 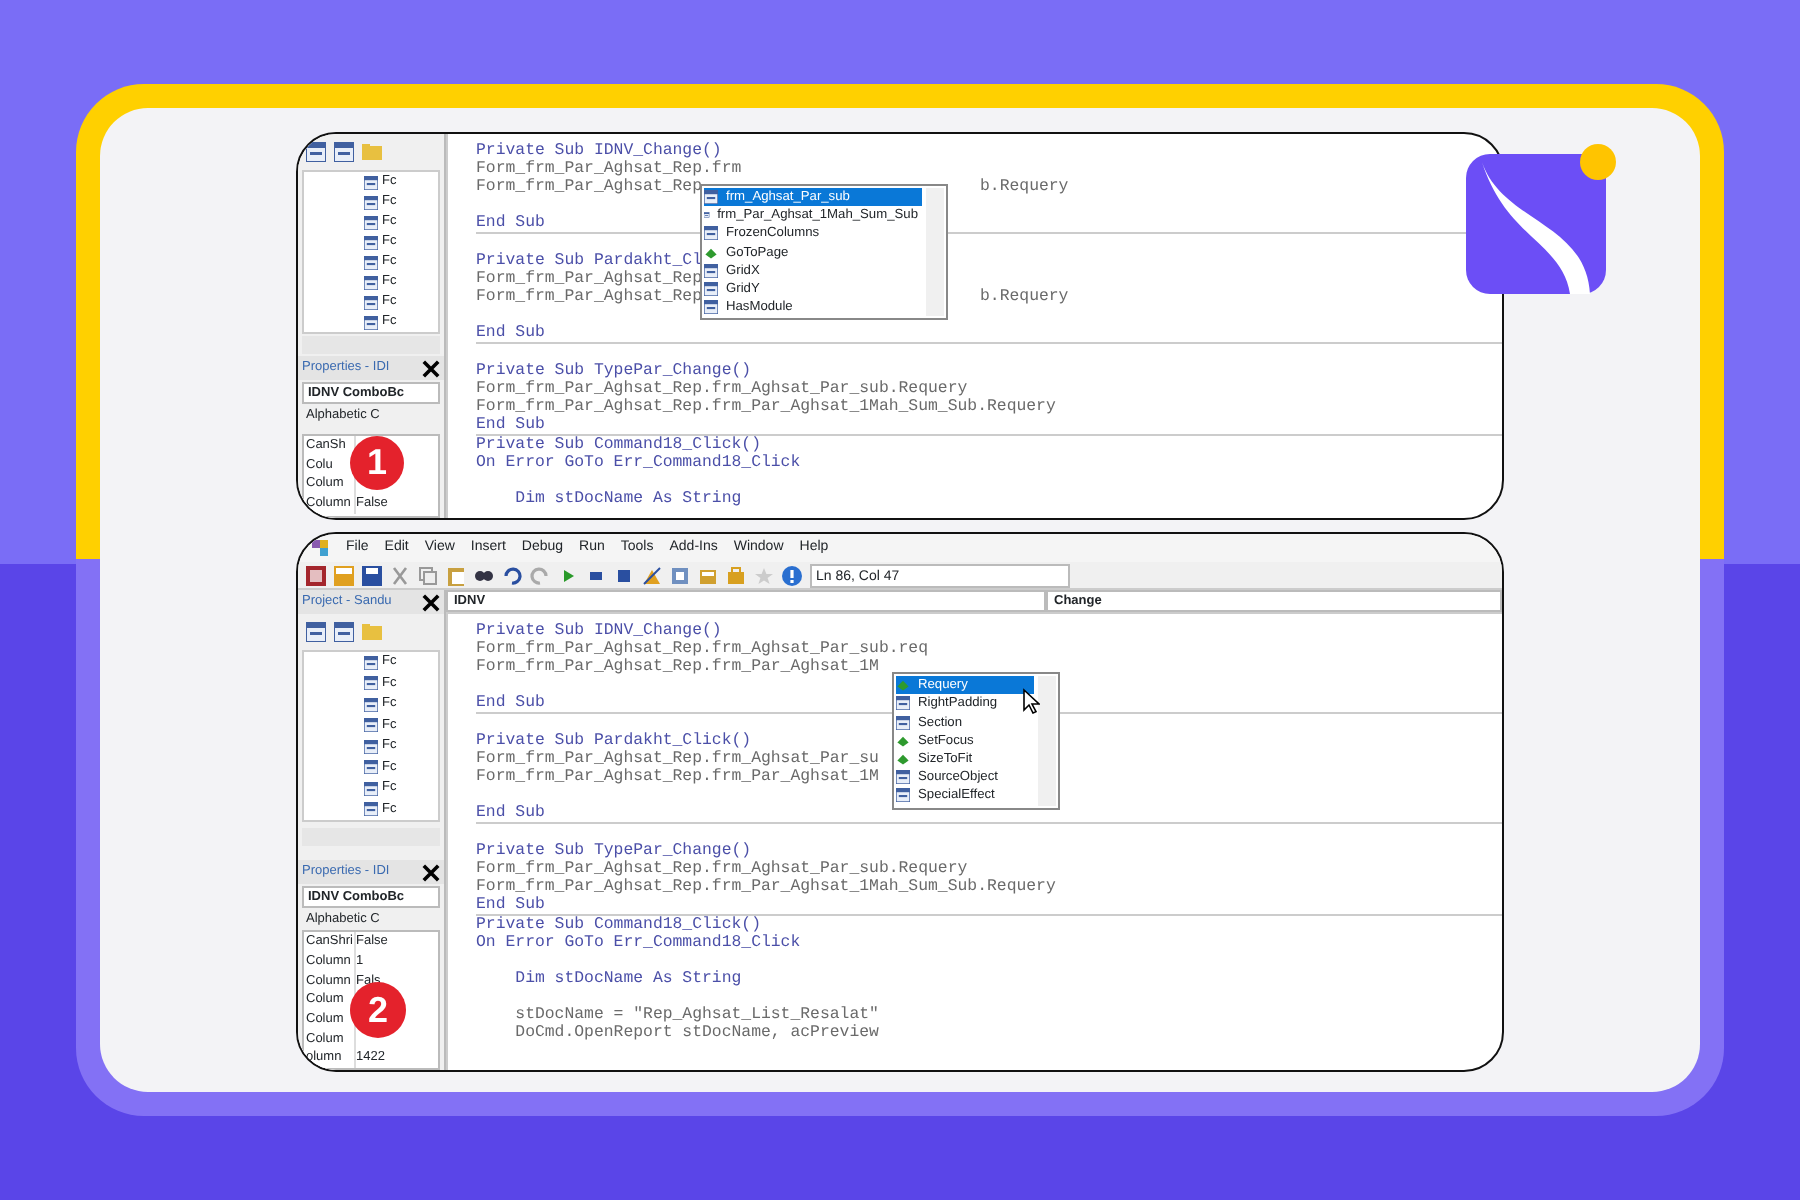 What do you see at coordinates (540, 575) in the screenshot?
I see `redo-icon` at bounding box center [540, 575].